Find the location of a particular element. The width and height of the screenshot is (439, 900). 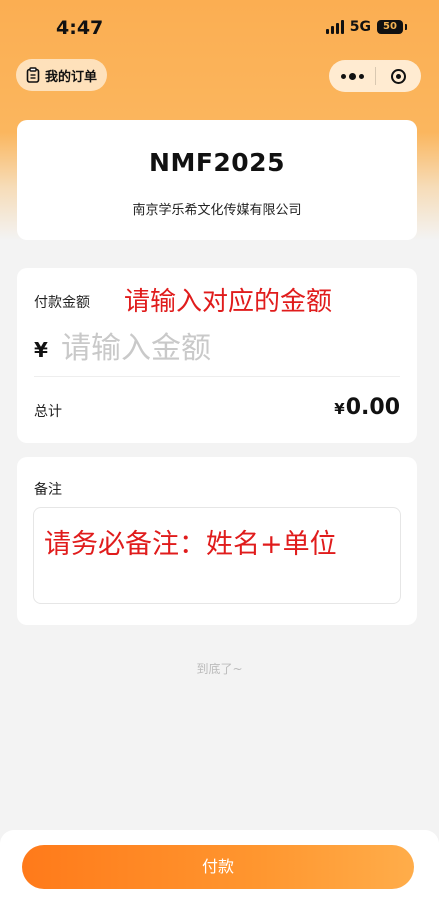

mini-program-capsule is located at coordinates (375, 76).